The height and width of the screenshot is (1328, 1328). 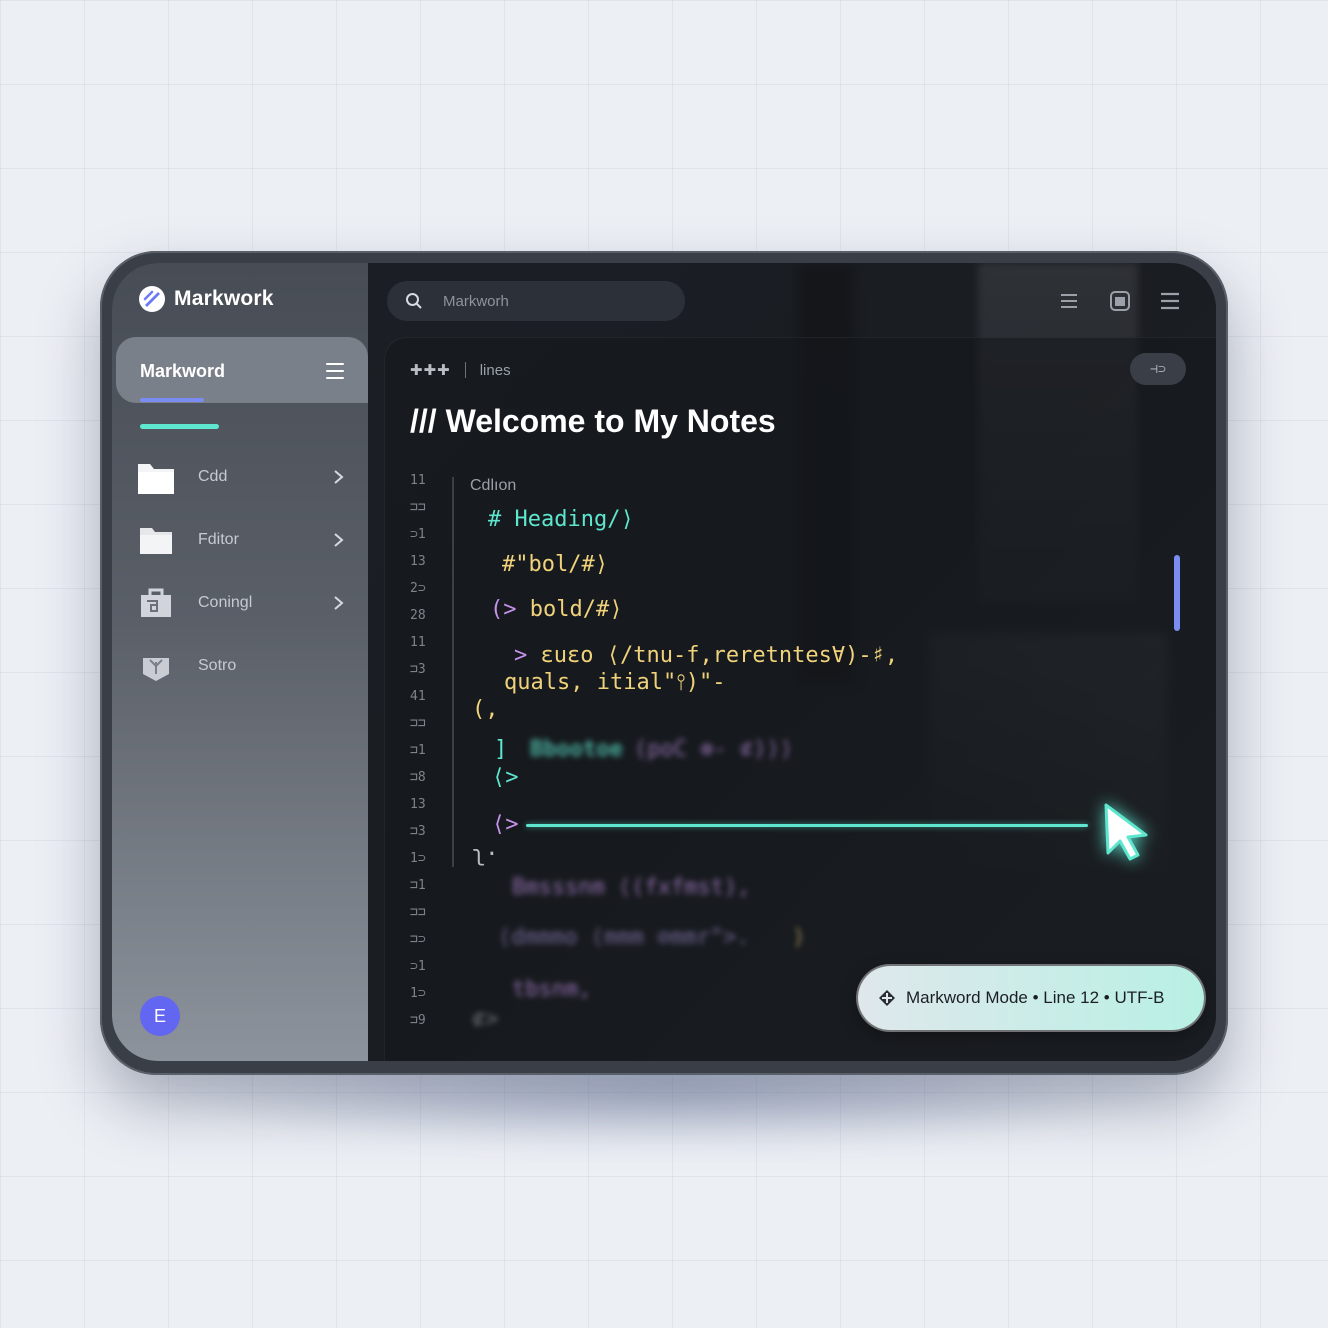 I want to click on code-line: tbsnm,, so click(x=552, y=989).